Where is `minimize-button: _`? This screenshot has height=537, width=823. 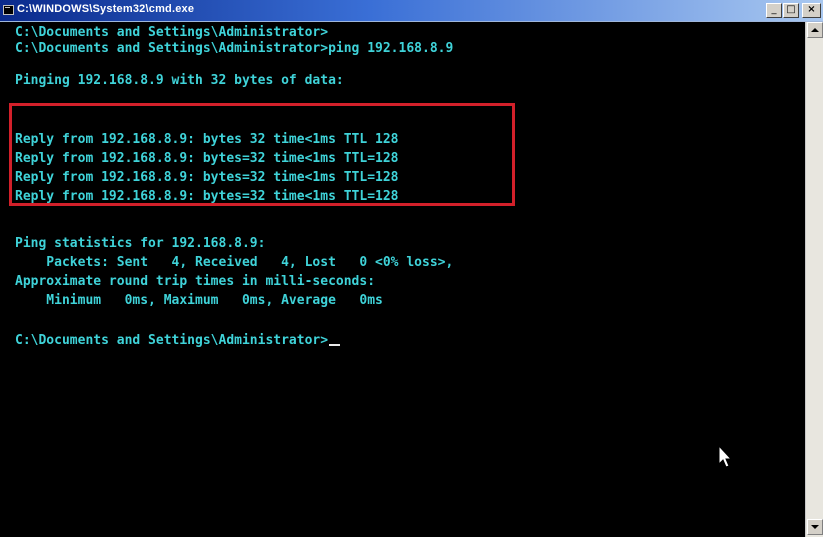 minimize-button: _ is located at coordinates (774, 10).